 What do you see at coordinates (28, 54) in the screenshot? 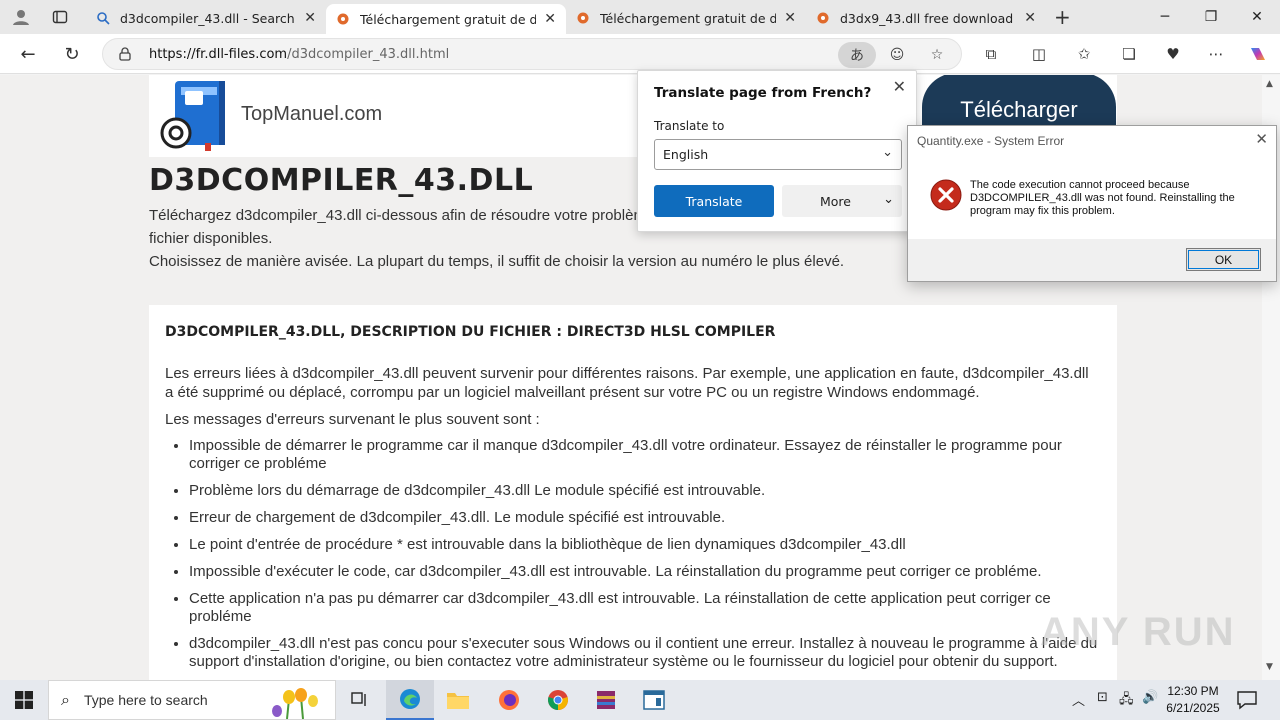
I see `back-arrow-icon: ←` at bounding box center [28, 54].